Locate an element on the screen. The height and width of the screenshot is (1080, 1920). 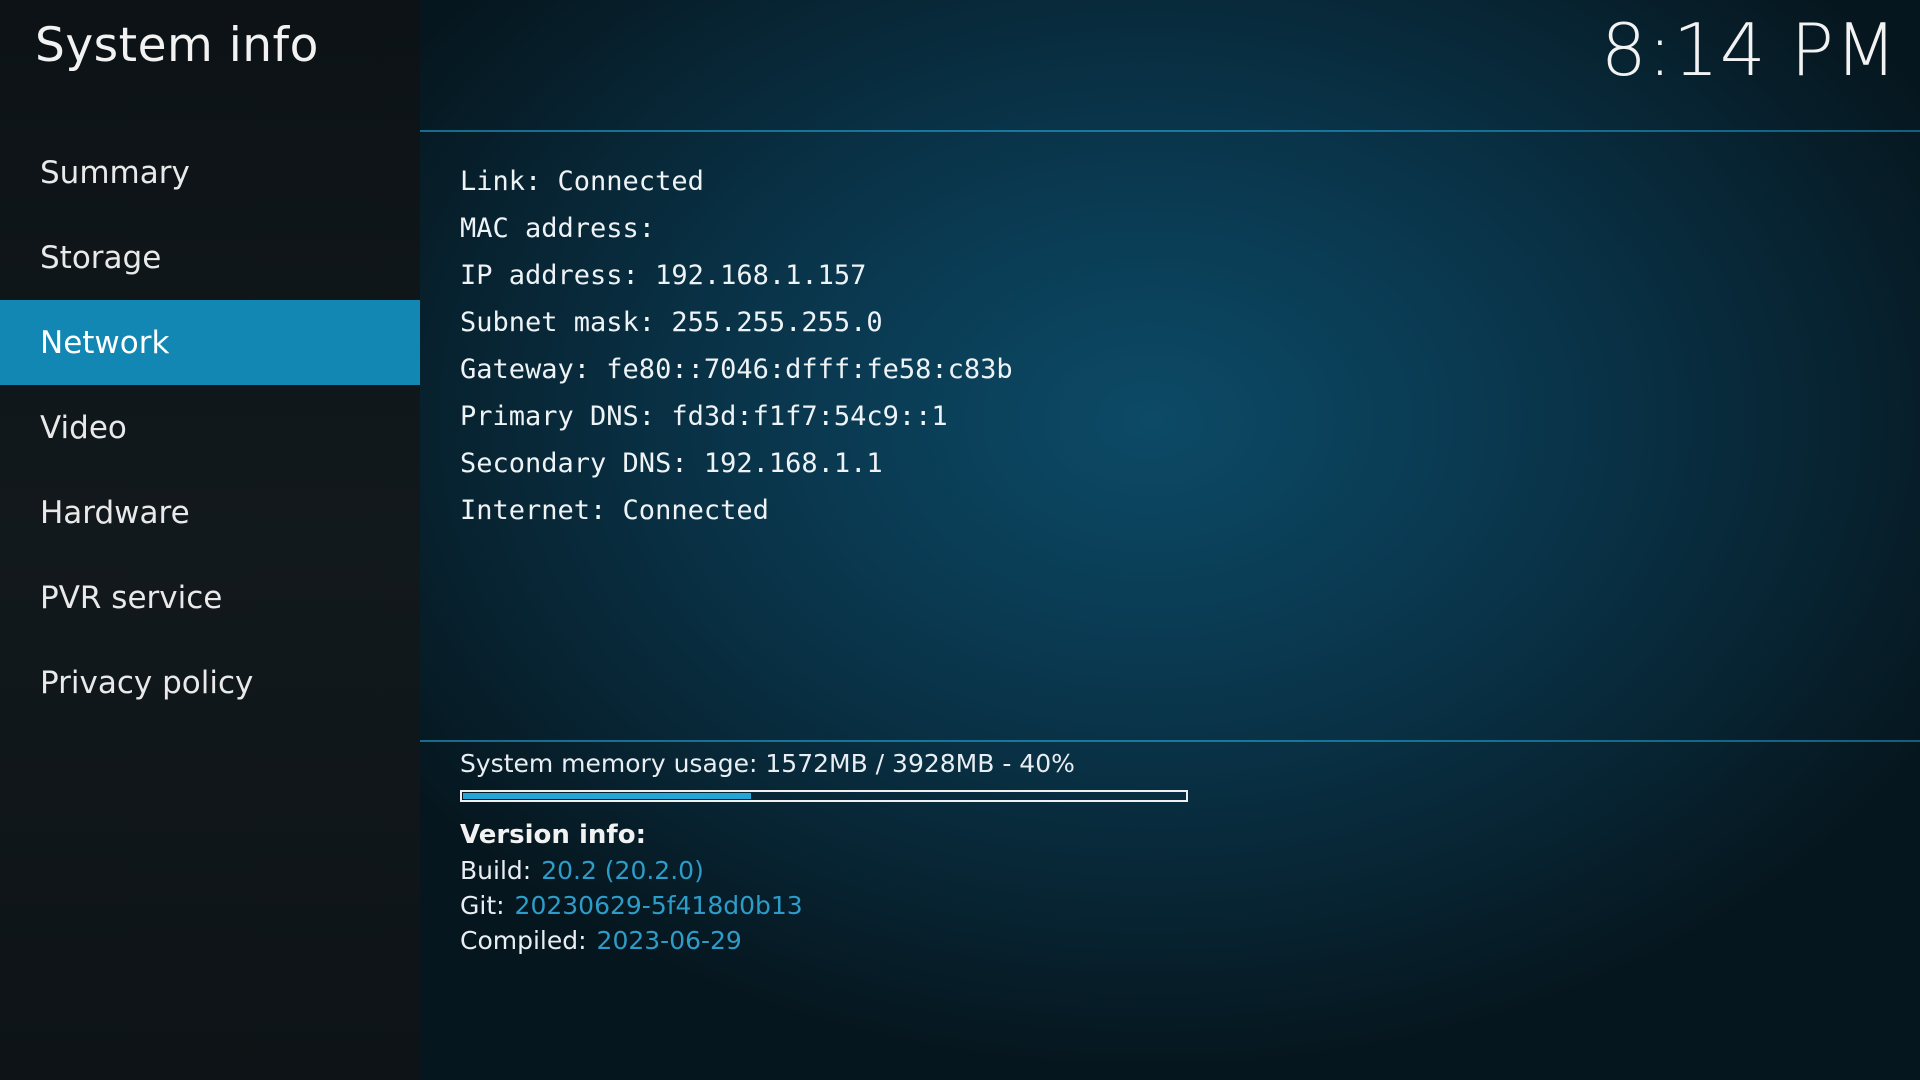
version-compiled-label: Compiled: is located at coordinates (523, 940).